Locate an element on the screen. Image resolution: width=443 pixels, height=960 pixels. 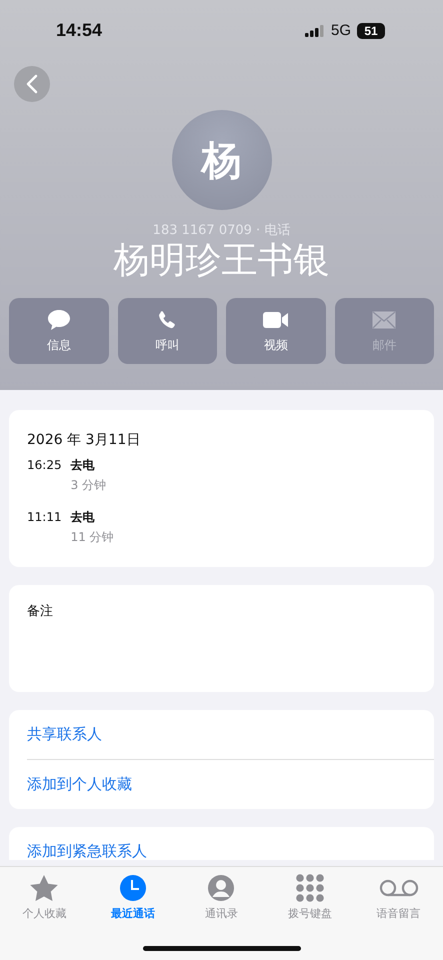
star-icon is located at coordinates (44, 888).